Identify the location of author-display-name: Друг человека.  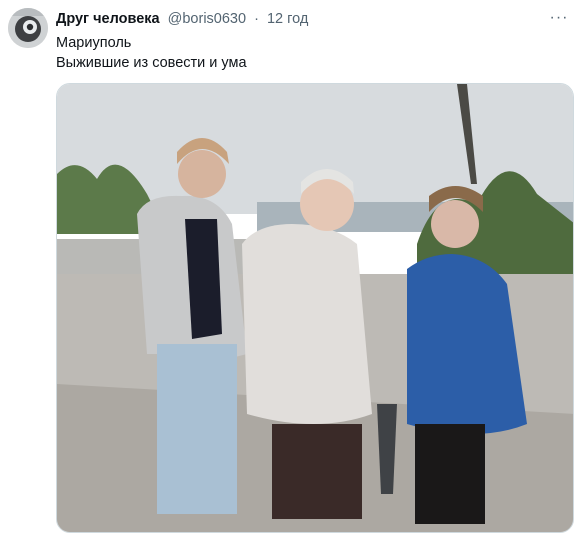
(108, 19).